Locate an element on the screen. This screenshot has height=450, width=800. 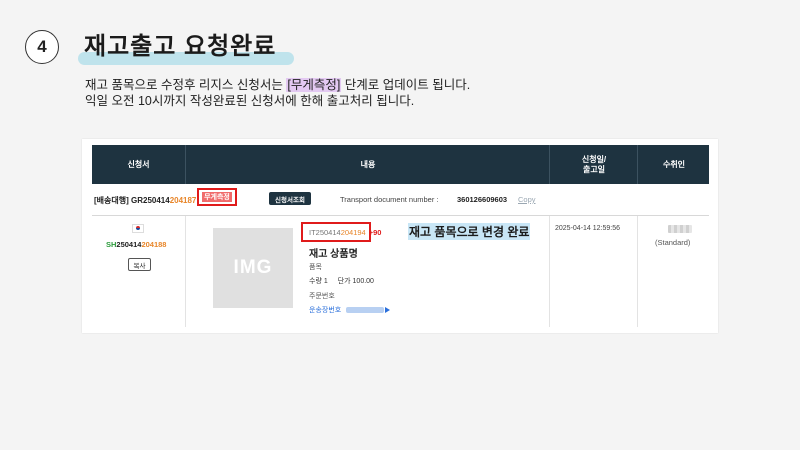
header-date-line2: 출고일 is located at coordinates (594, 169).